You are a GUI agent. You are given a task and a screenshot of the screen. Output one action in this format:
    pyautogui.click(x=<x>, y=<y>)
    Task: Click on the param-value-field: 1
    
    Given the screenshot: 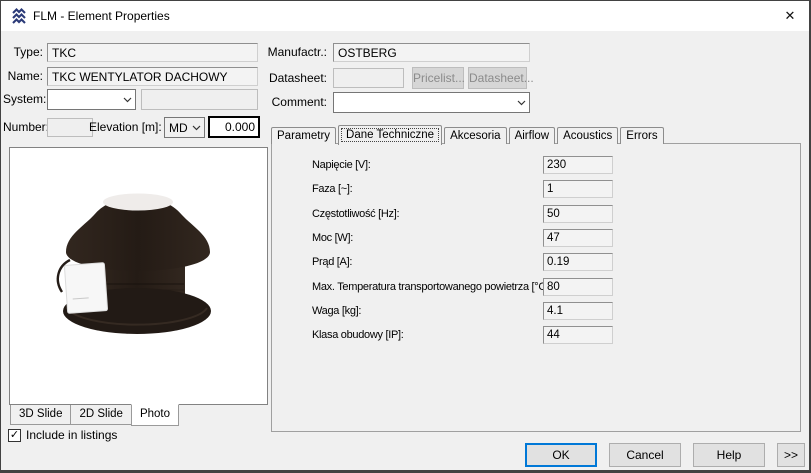 What is the action you would take?
    pyautogui.click(x=578, y=189)
    